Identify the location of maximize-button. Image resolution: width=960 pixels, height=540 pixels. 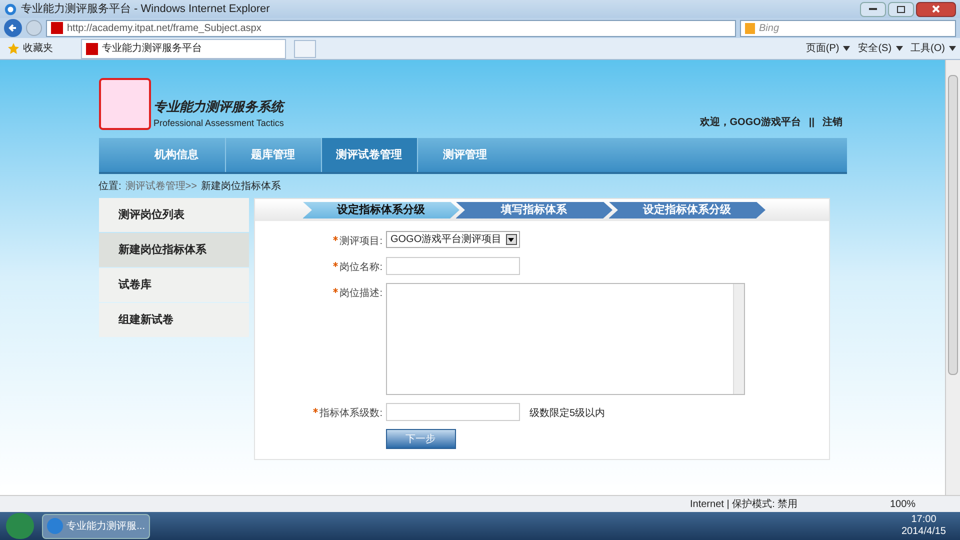
(901, 9).